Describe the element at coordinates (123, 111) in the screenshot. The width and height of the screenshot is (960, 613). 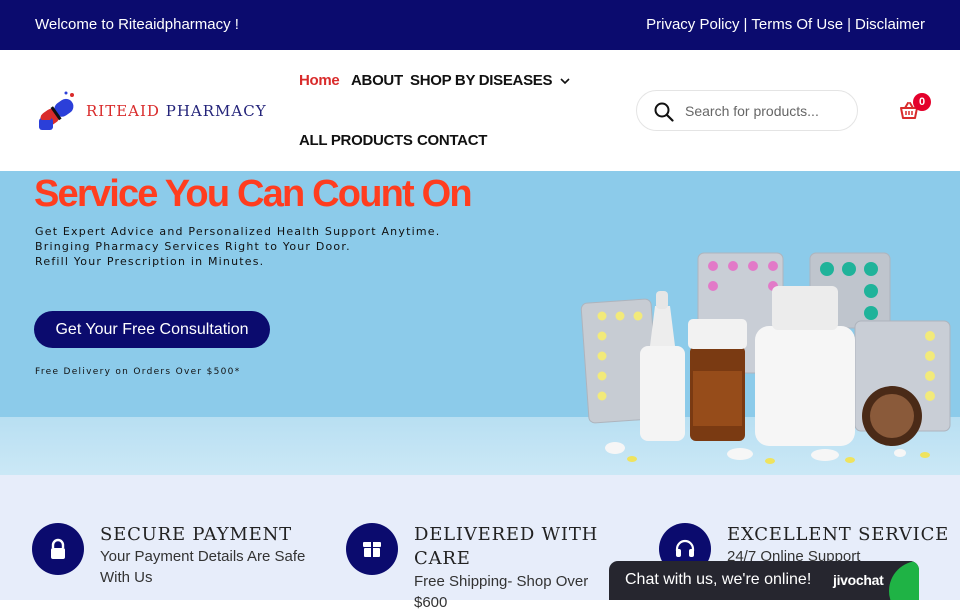
I see `logo-text-riteaid: RITEAID` at that location.